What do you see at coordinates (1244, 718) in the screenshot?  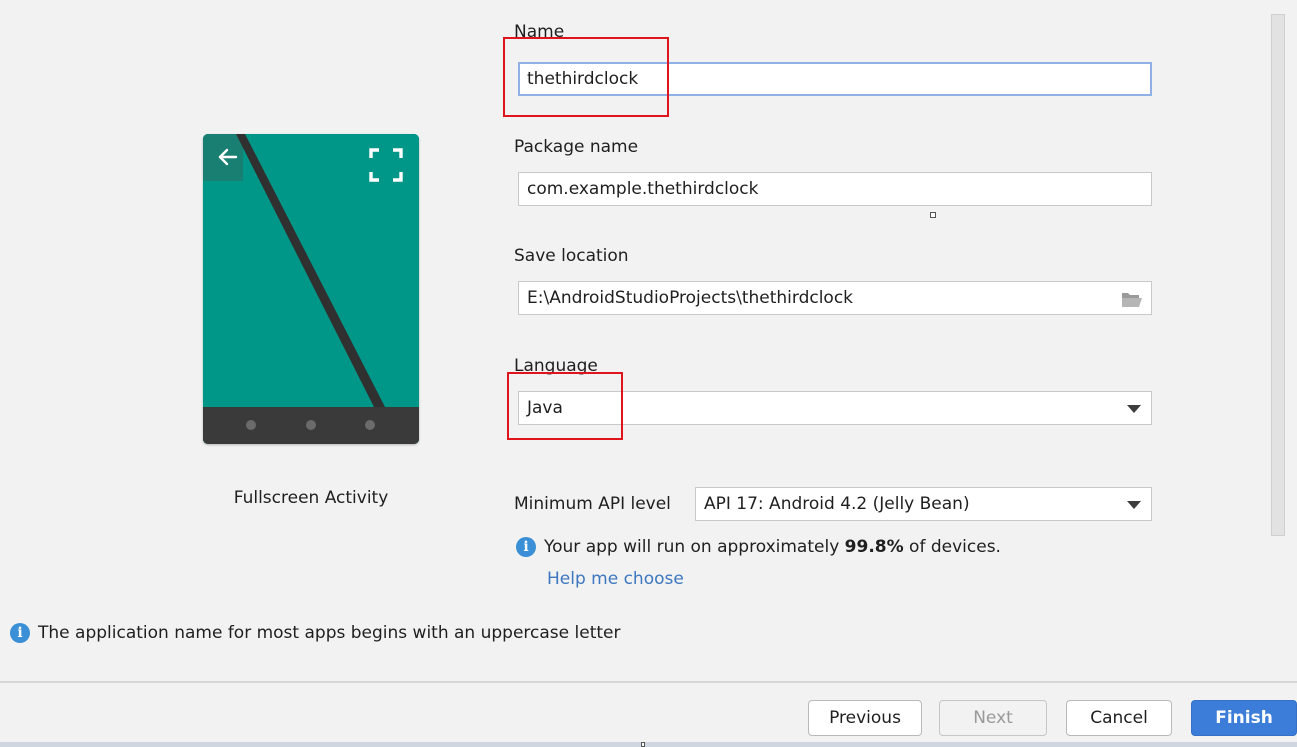 I see `finish-button: Finish` at bounding box center [1244, 718].